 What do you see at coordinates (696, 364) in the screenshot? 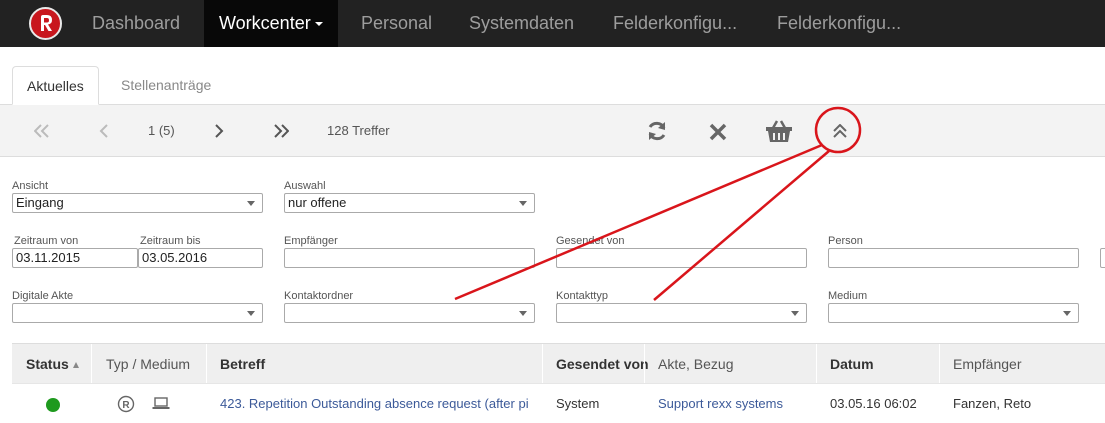
I see `col-akte-bezug: Akte, Bezug` at bounding box center [696, 364].